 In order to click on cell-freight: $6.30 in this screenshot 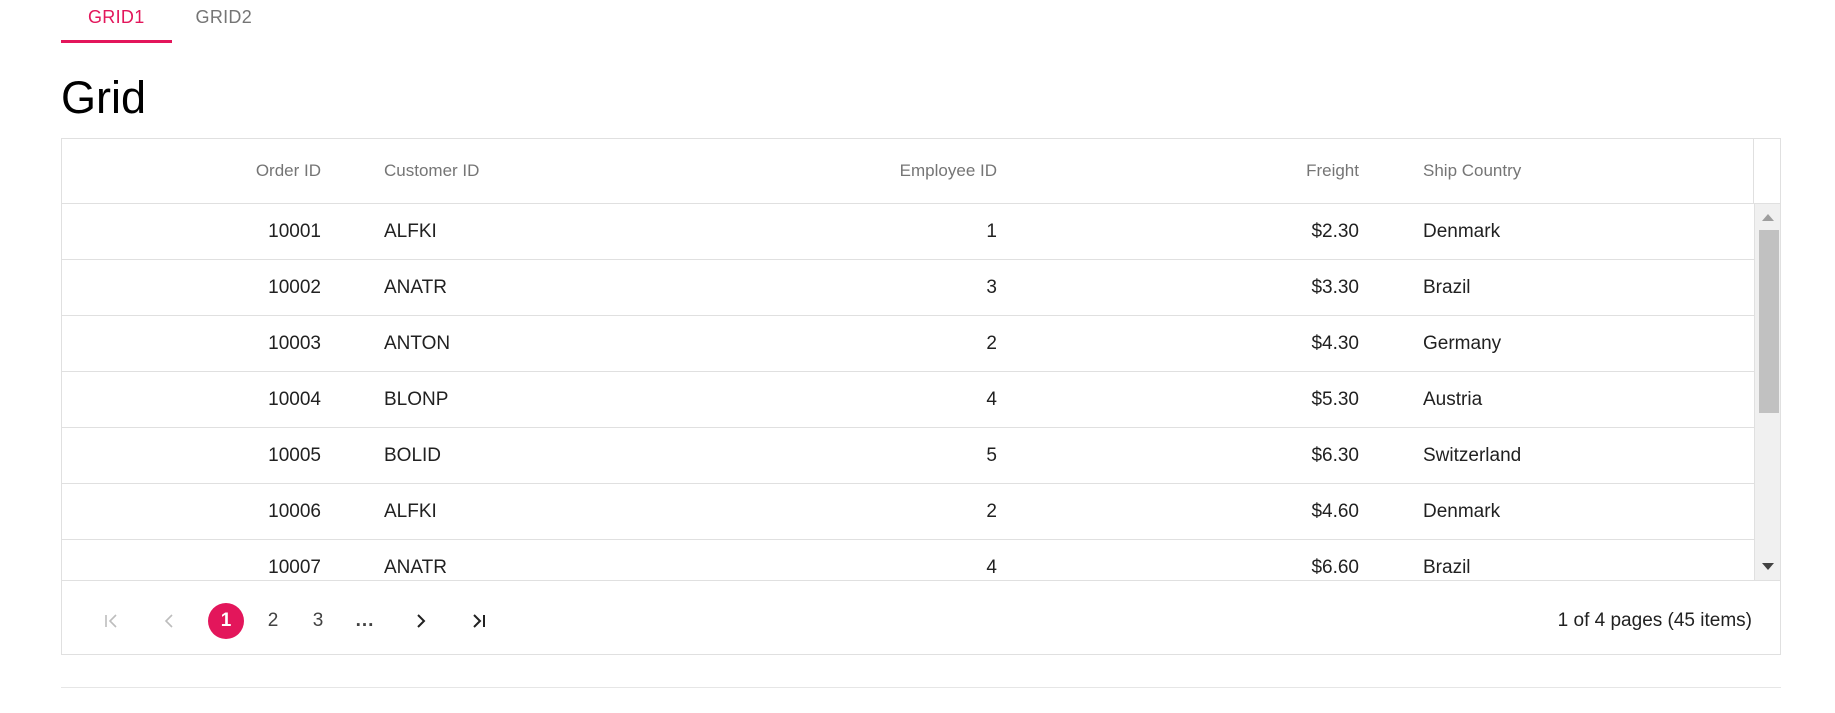, I will do `click(1335, 455)`.